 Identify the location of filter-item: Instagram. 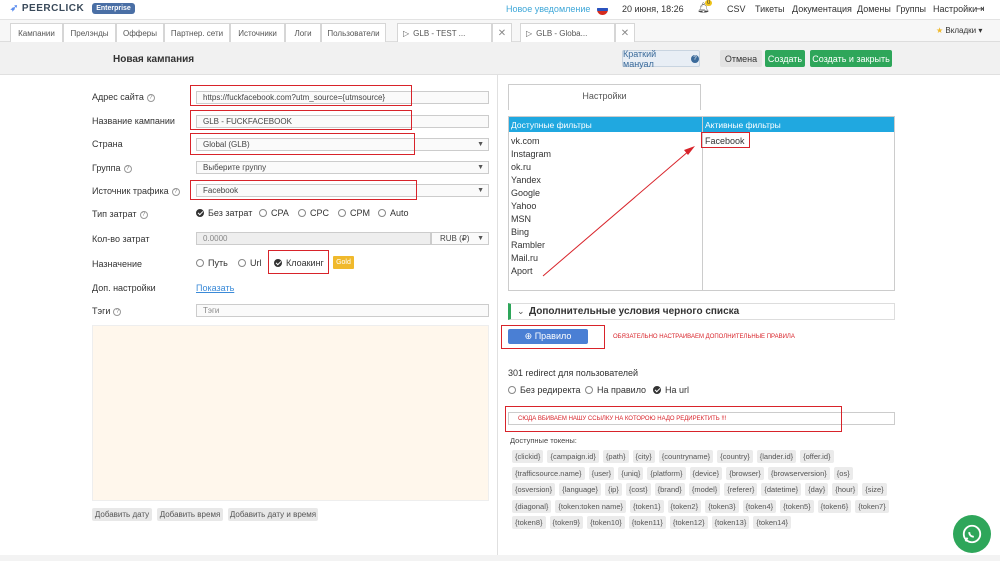
(531, 154).